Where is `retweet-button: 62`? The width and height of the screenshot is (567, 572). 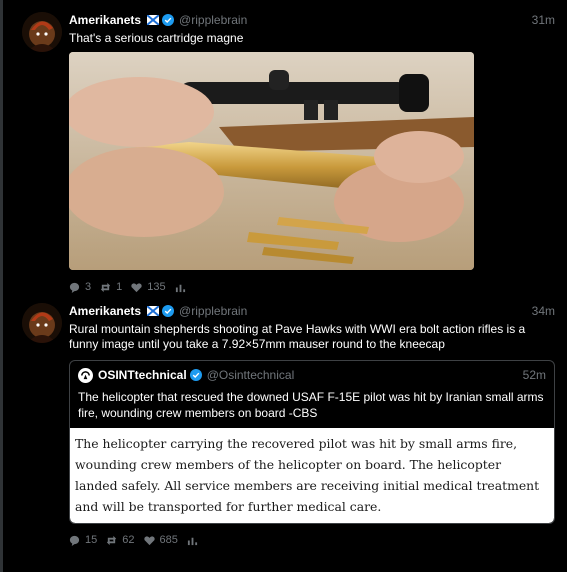
retweet-button: 62 is located at coordinates (120, 540).